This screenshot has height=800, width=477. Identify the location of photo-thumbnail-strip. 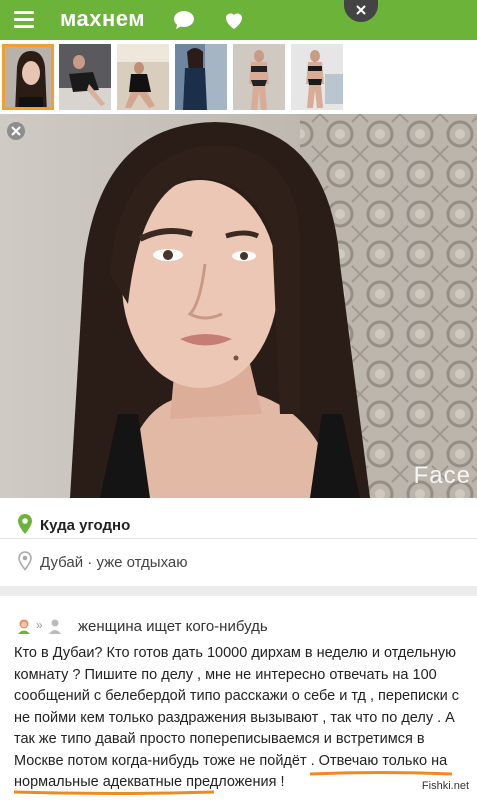
(238, 77).